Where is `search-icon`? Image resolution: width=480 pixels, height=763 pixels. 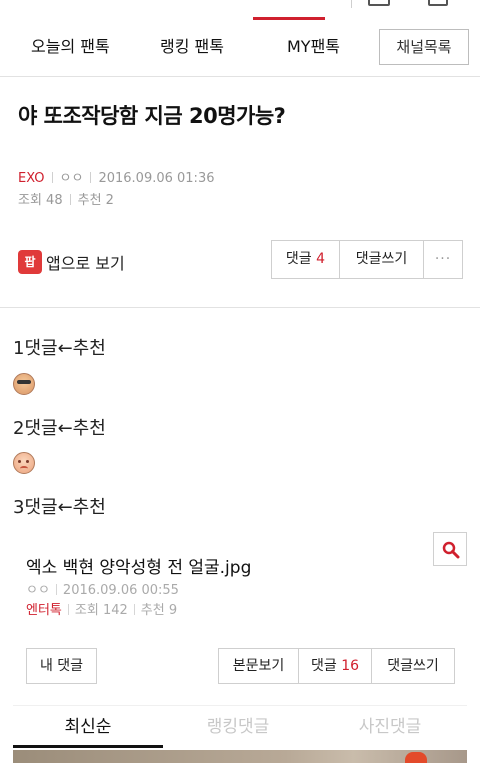 search-icon is located at coordinates (451, 550).